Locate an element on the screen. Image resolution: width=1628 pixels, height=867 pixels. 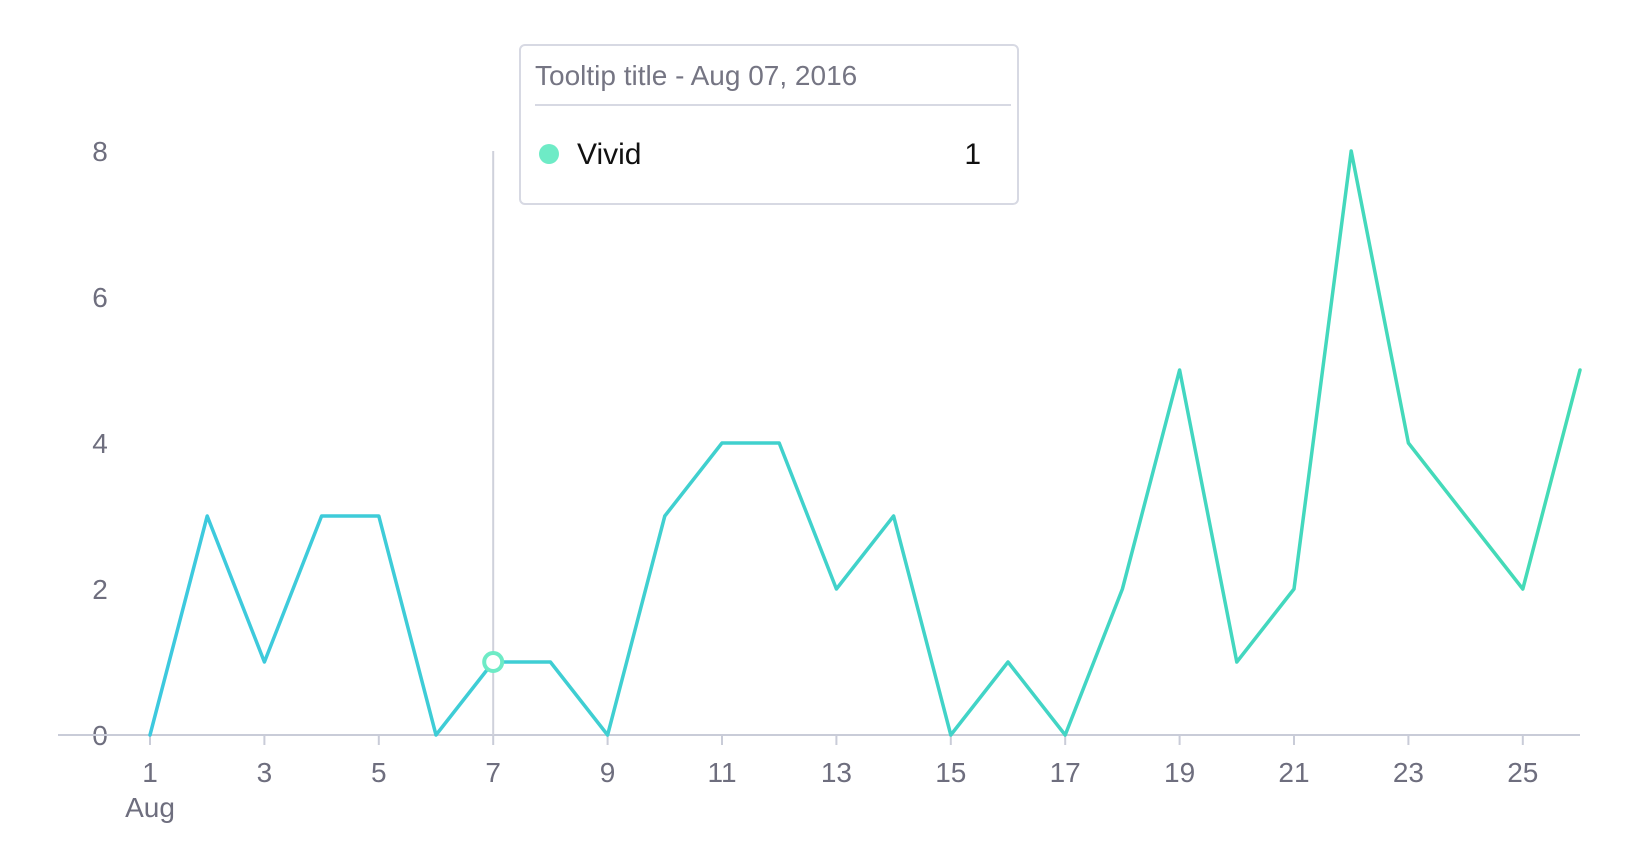
tooltip: Tooltip title - Aug 07, 2016 Vivid 1 is located at coordinates (769, 124).